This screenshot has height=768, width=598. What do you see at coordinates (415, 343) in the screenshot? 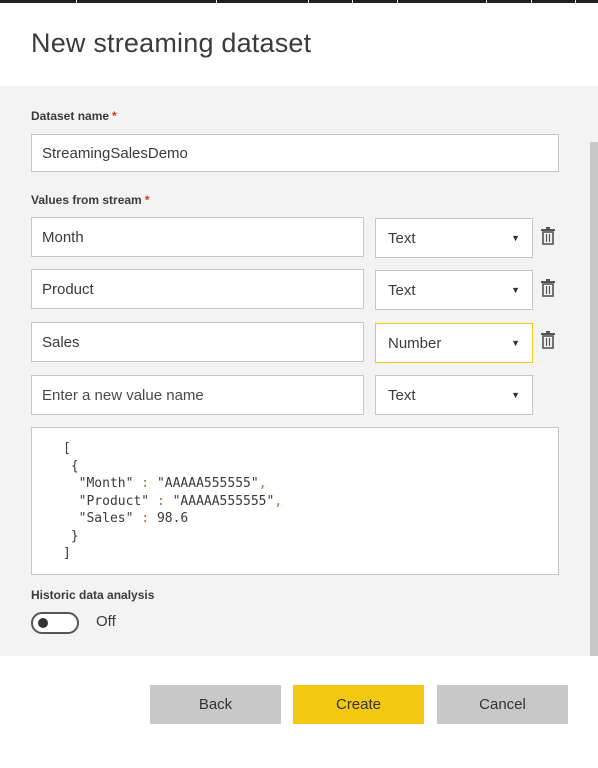
I see `value-type-selected: Number` at bounding box center [415, 343].